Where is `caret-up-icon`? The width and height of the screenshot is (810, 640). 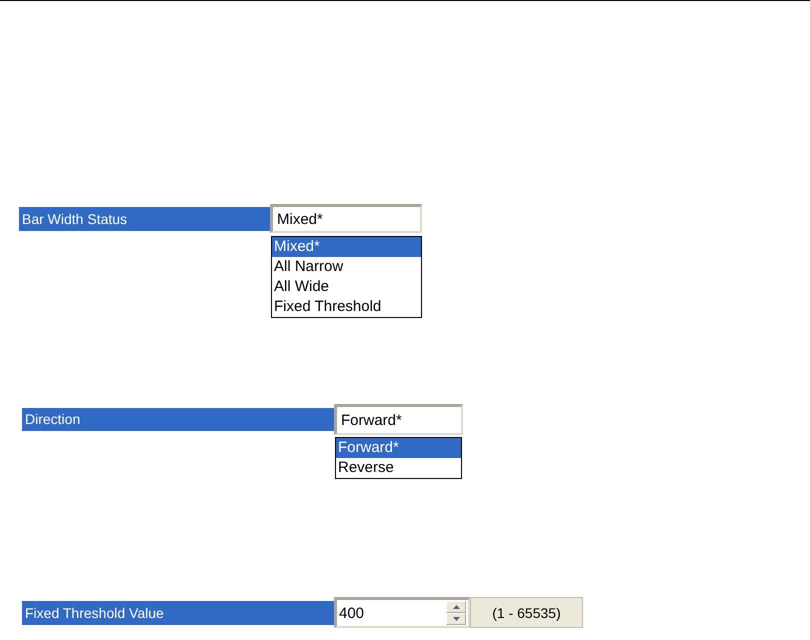
caret-up-icon is located at coordinates (456, 607).